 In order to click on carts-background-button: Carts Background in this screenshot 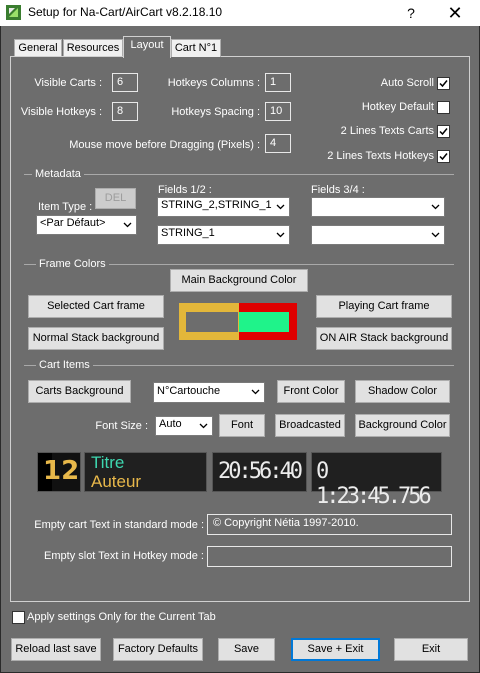, I will do `click(79, 391)`.